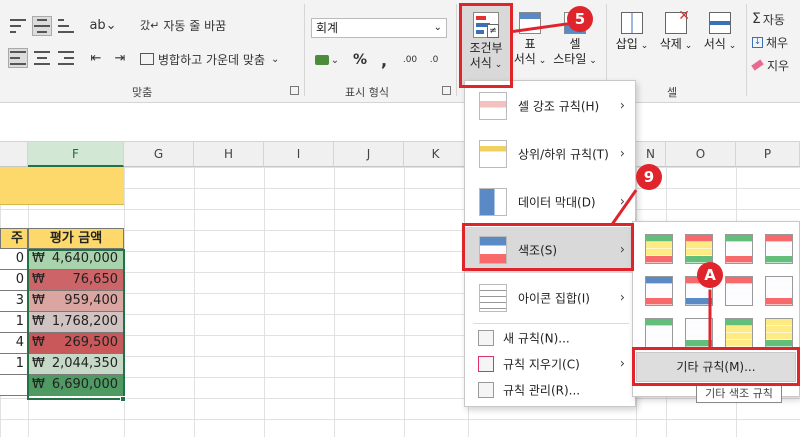  Describe the element at coordinates (120, 58) in the screenshot. I see `increase-indent-button: ⇥` at that location.